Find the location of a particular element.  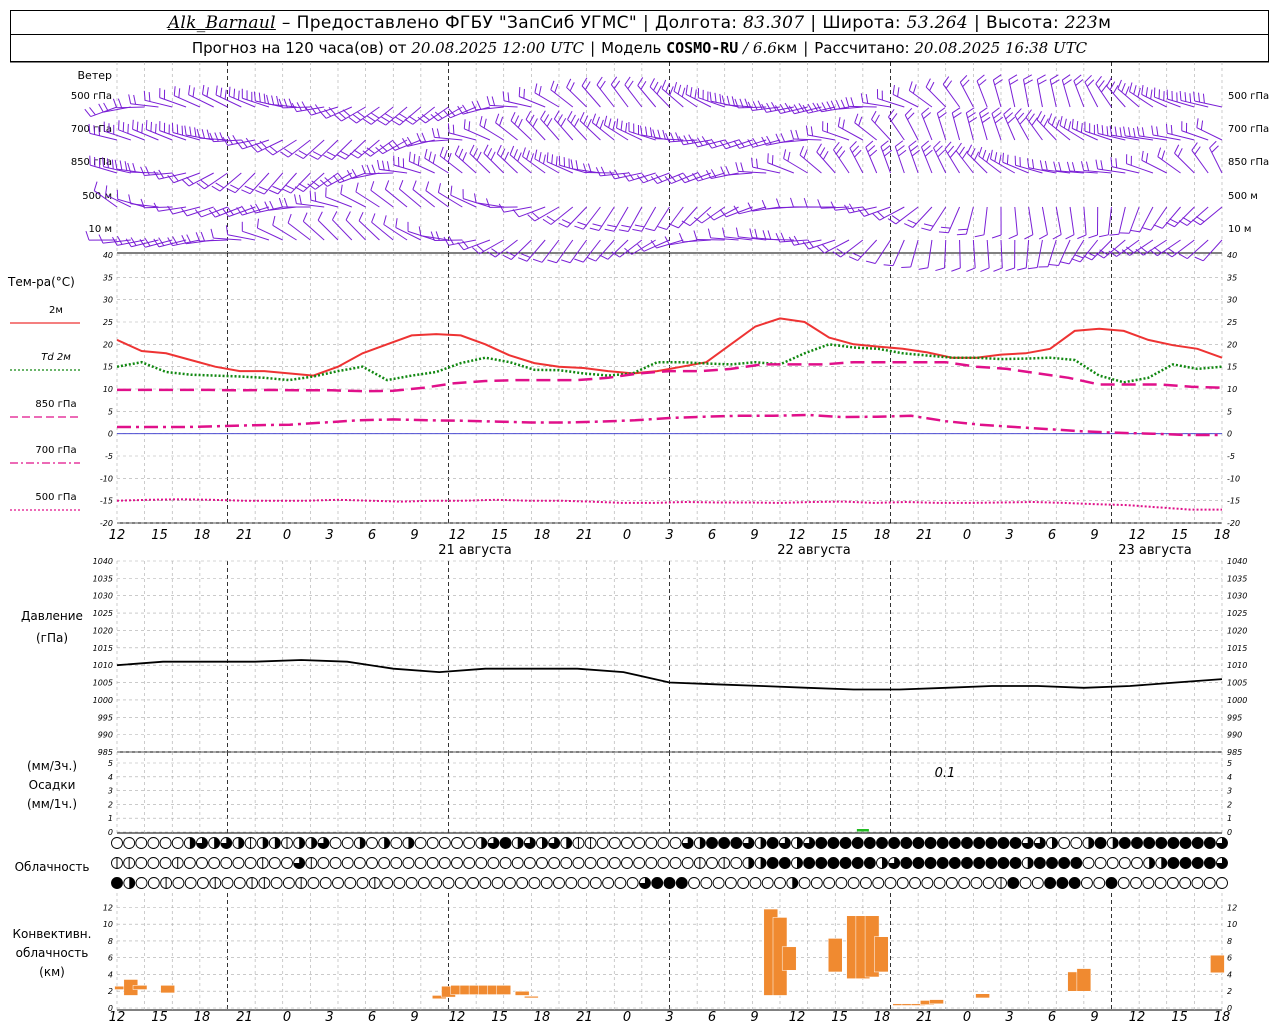

hour-tick-label-bottom: 0 is located at coordinates (967, 1017).